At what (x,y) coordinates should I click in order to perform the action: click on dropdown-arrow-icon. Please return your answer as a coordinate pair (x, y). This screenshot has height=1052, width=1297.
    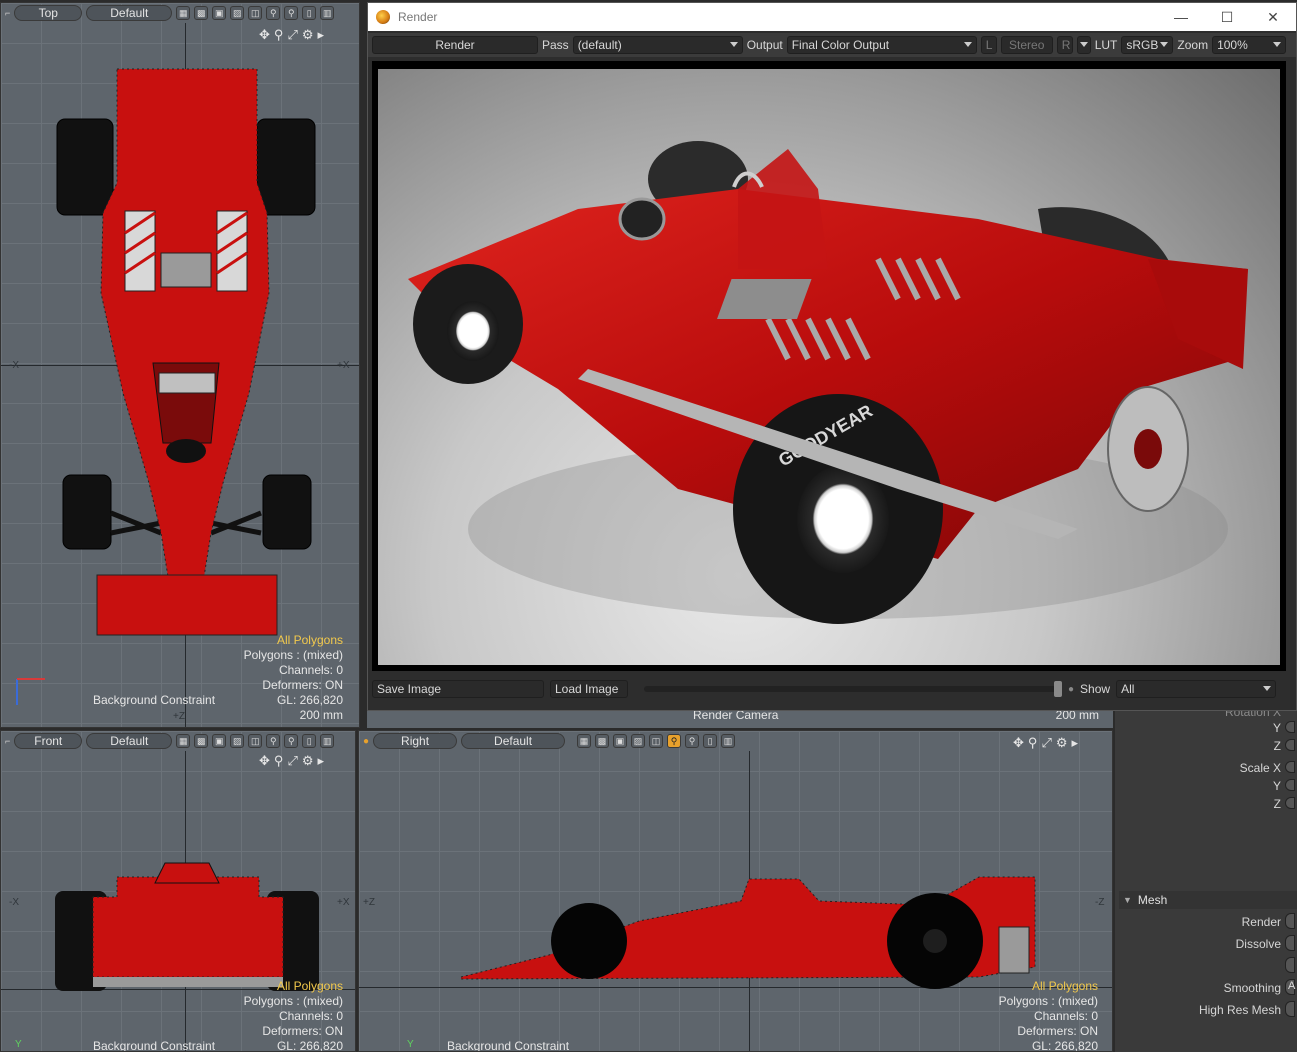
    Looking at the image, I should click on (967, 44).